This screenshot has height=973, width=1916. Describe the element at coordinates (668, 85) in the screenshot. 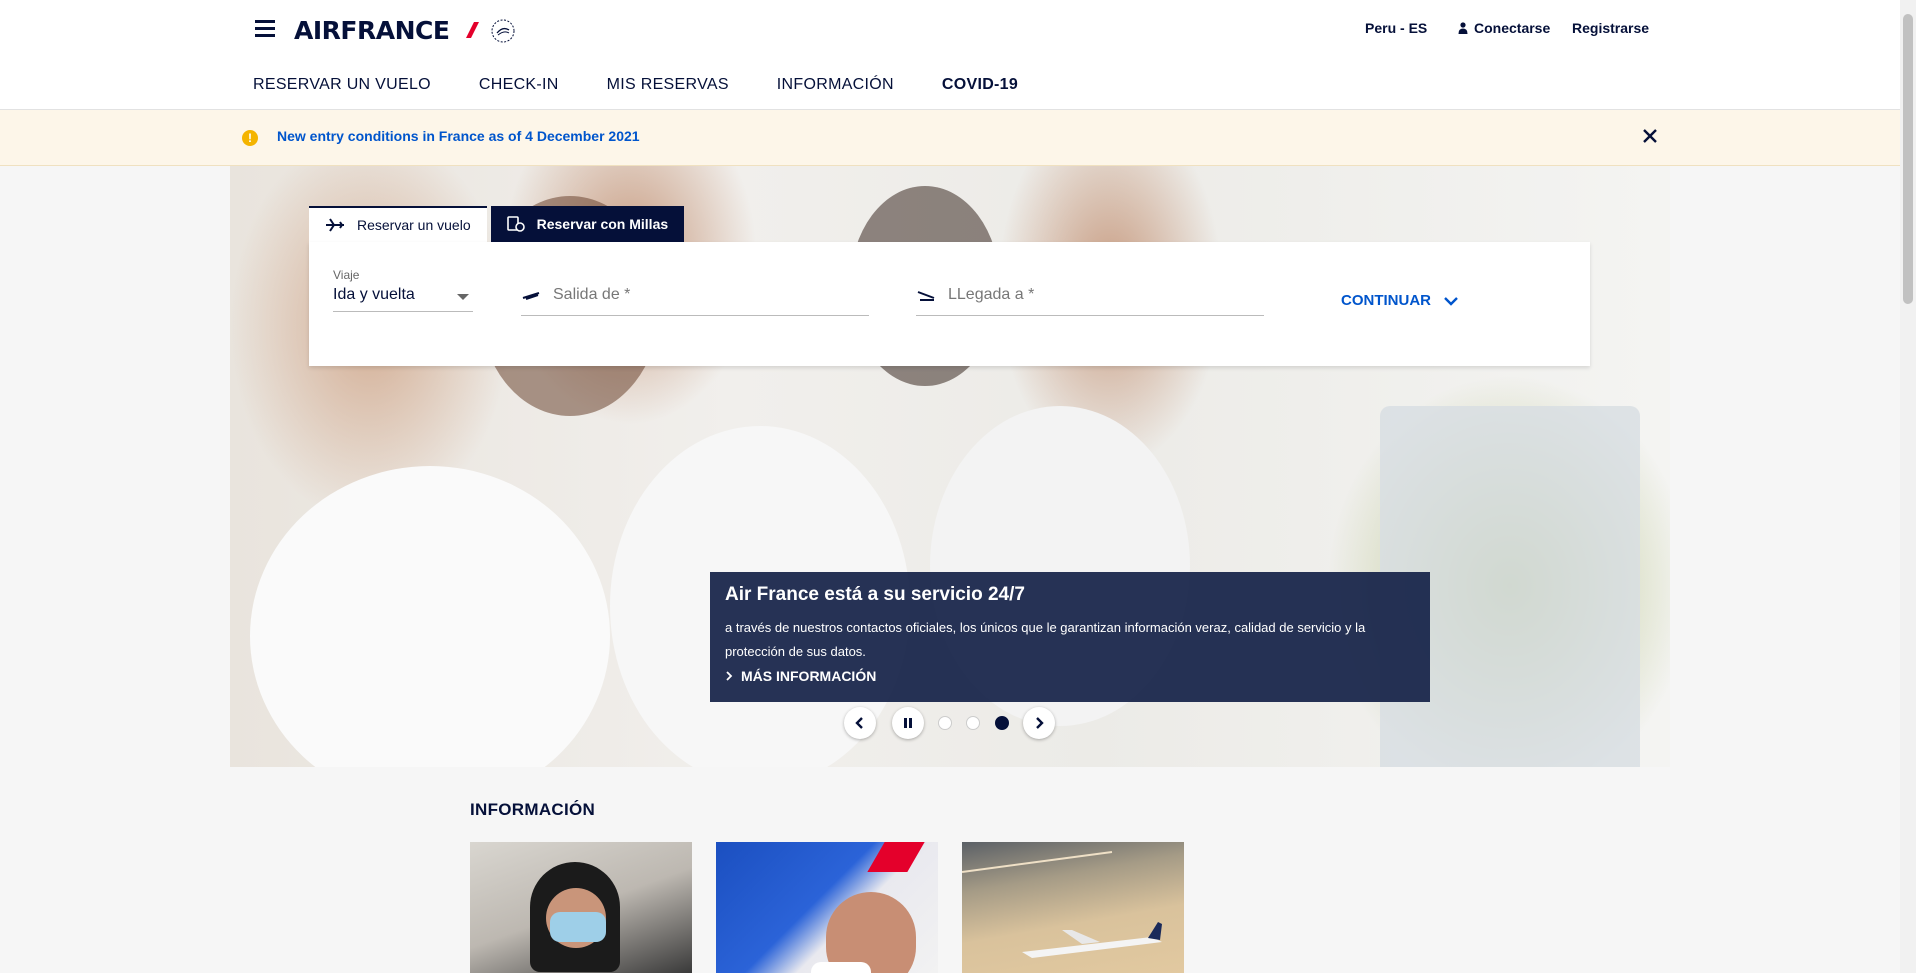

I see `nav-my-bookings: MIS RESERVAS` at that location.